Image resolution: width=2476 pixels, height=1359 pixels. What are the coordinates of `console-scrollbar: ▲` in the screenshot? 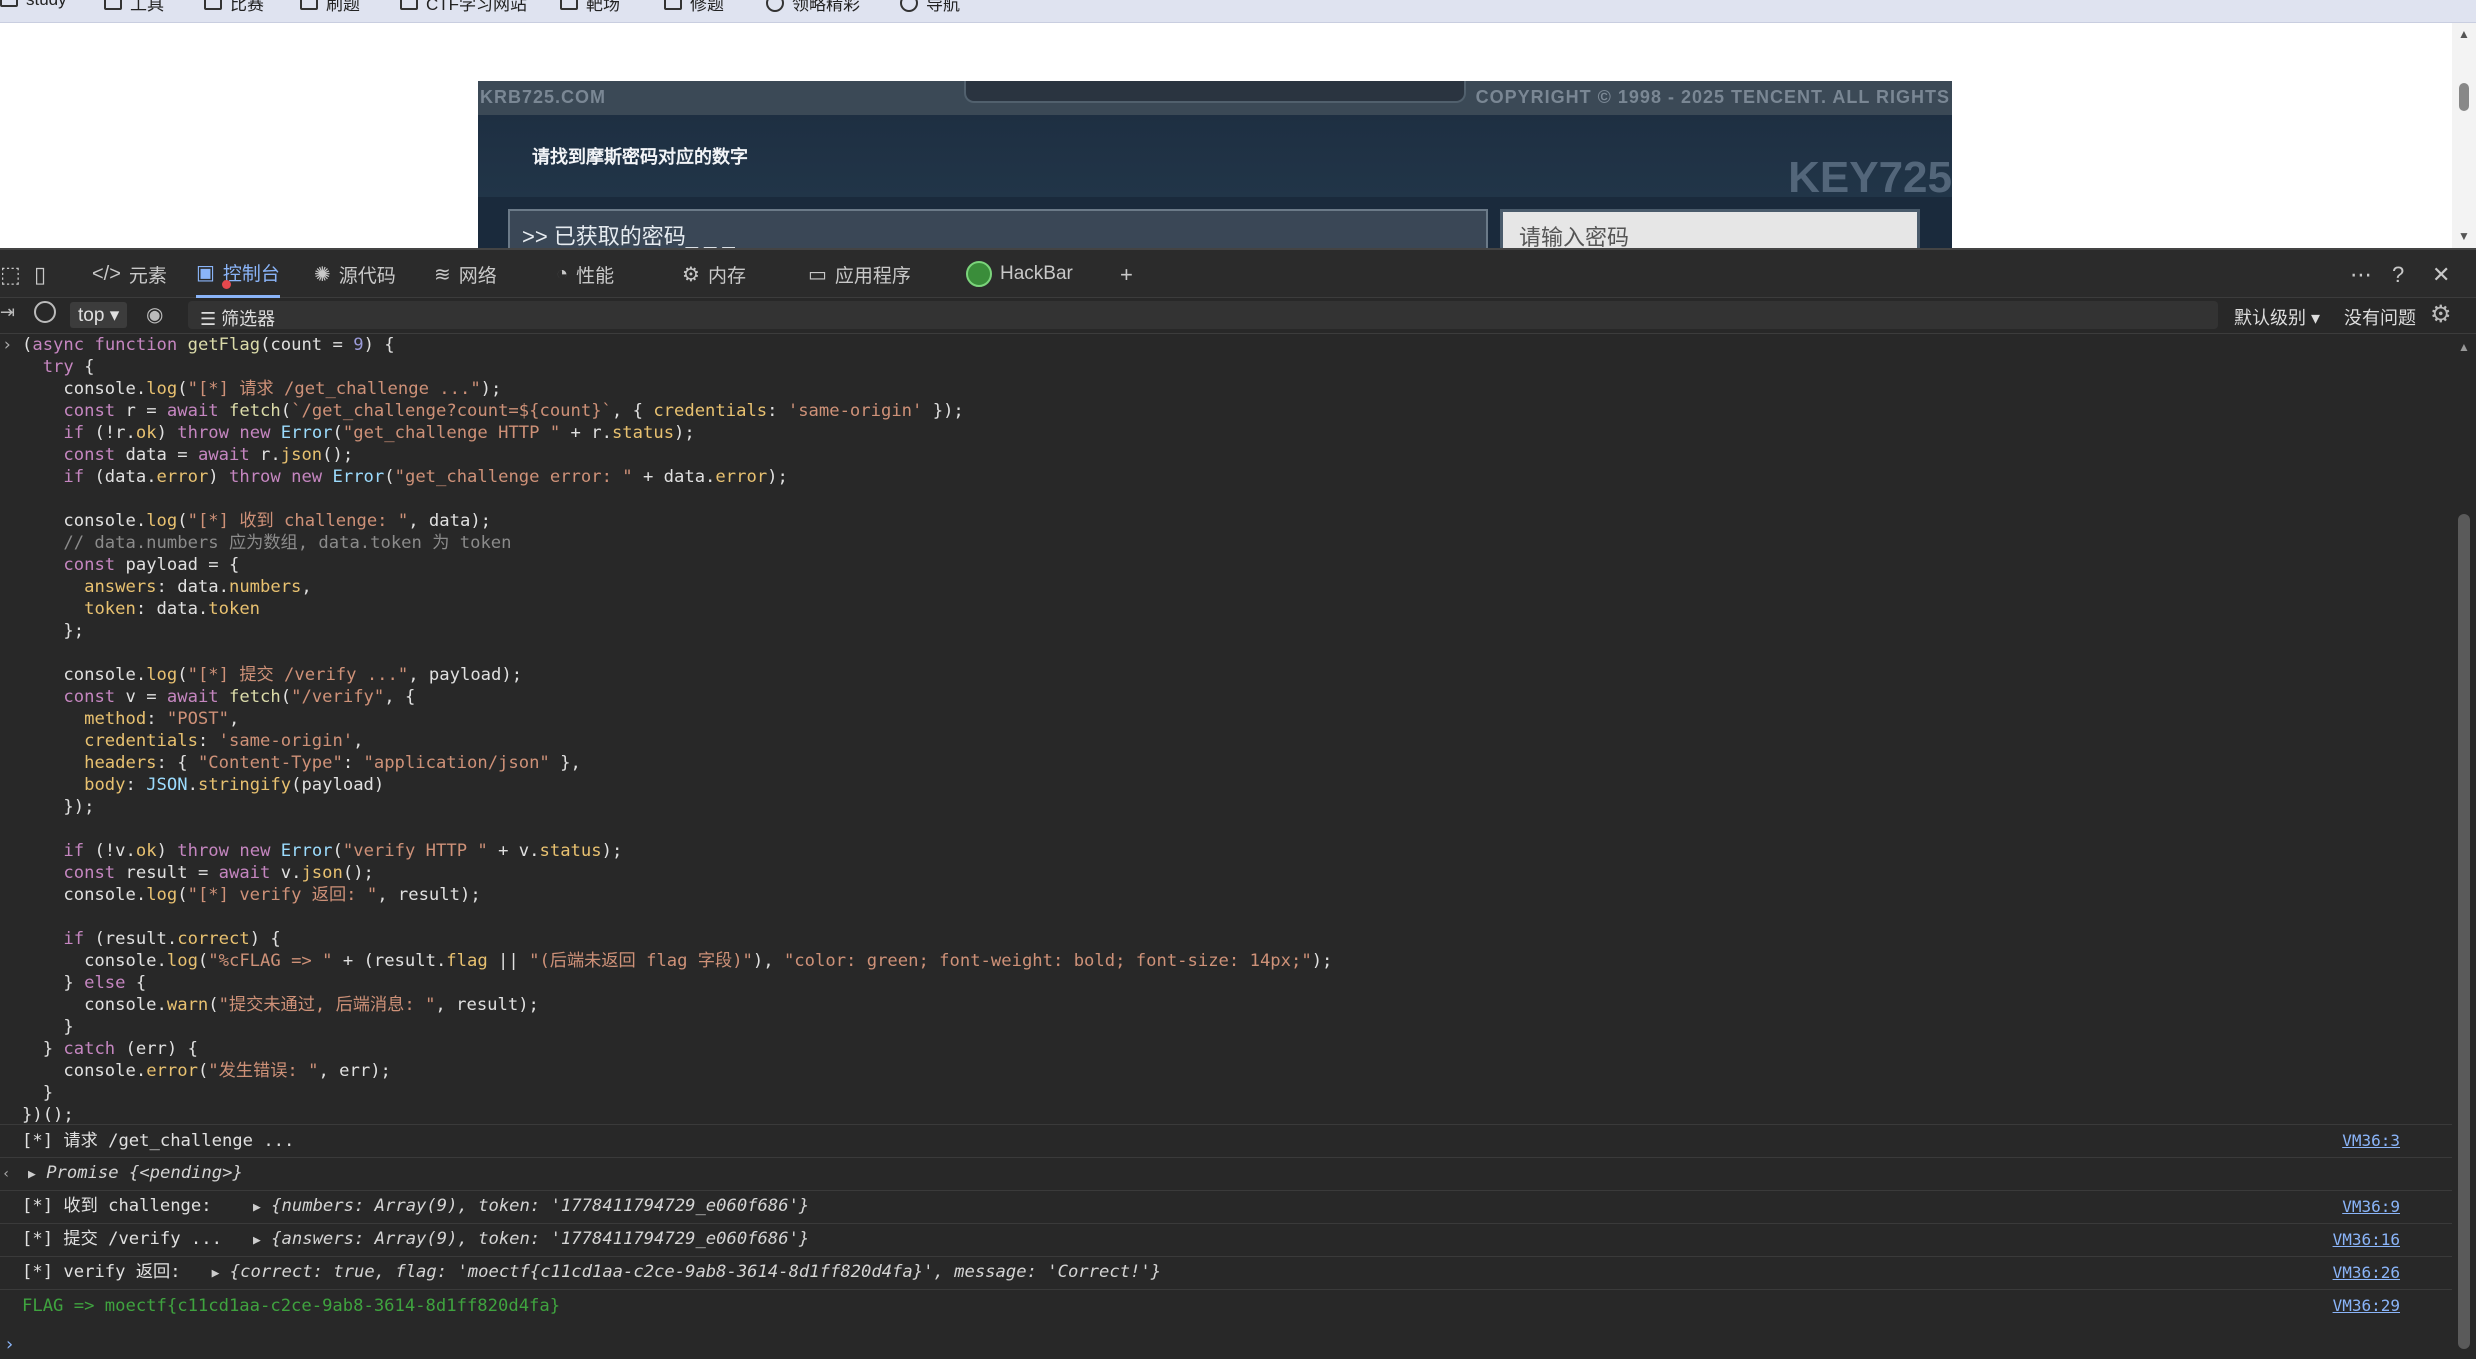 It's located at (2464, 846).